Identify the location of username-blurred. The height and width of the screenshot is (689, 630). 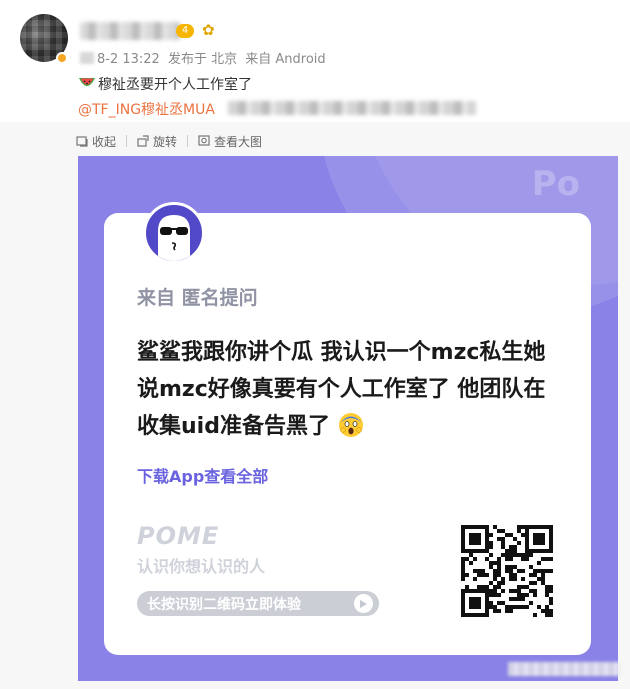
(130, 31).